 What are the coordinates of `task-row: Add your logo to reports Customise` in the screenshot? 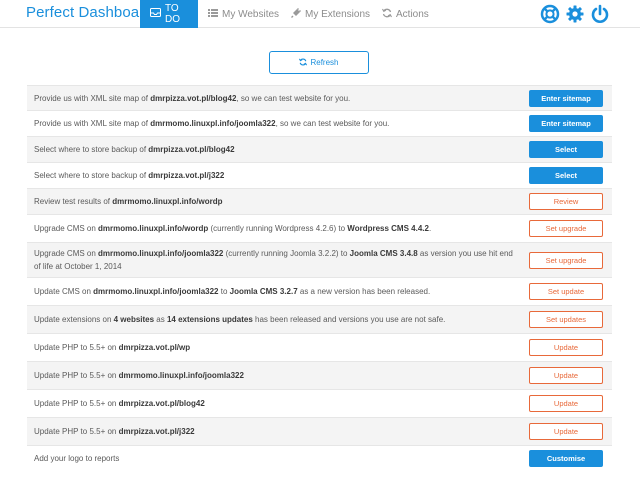 It's located at (319, 458).